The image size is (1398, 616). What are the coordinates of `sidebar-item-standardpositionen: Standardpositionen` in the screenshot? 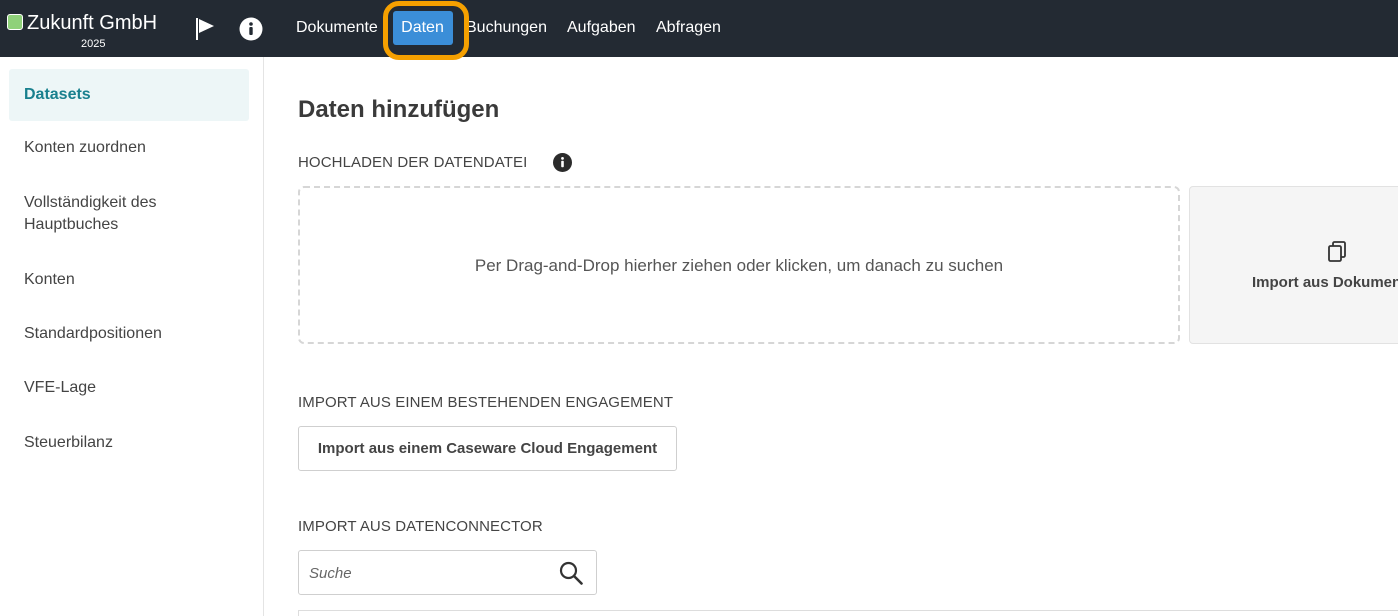 It's located at (93, 334).